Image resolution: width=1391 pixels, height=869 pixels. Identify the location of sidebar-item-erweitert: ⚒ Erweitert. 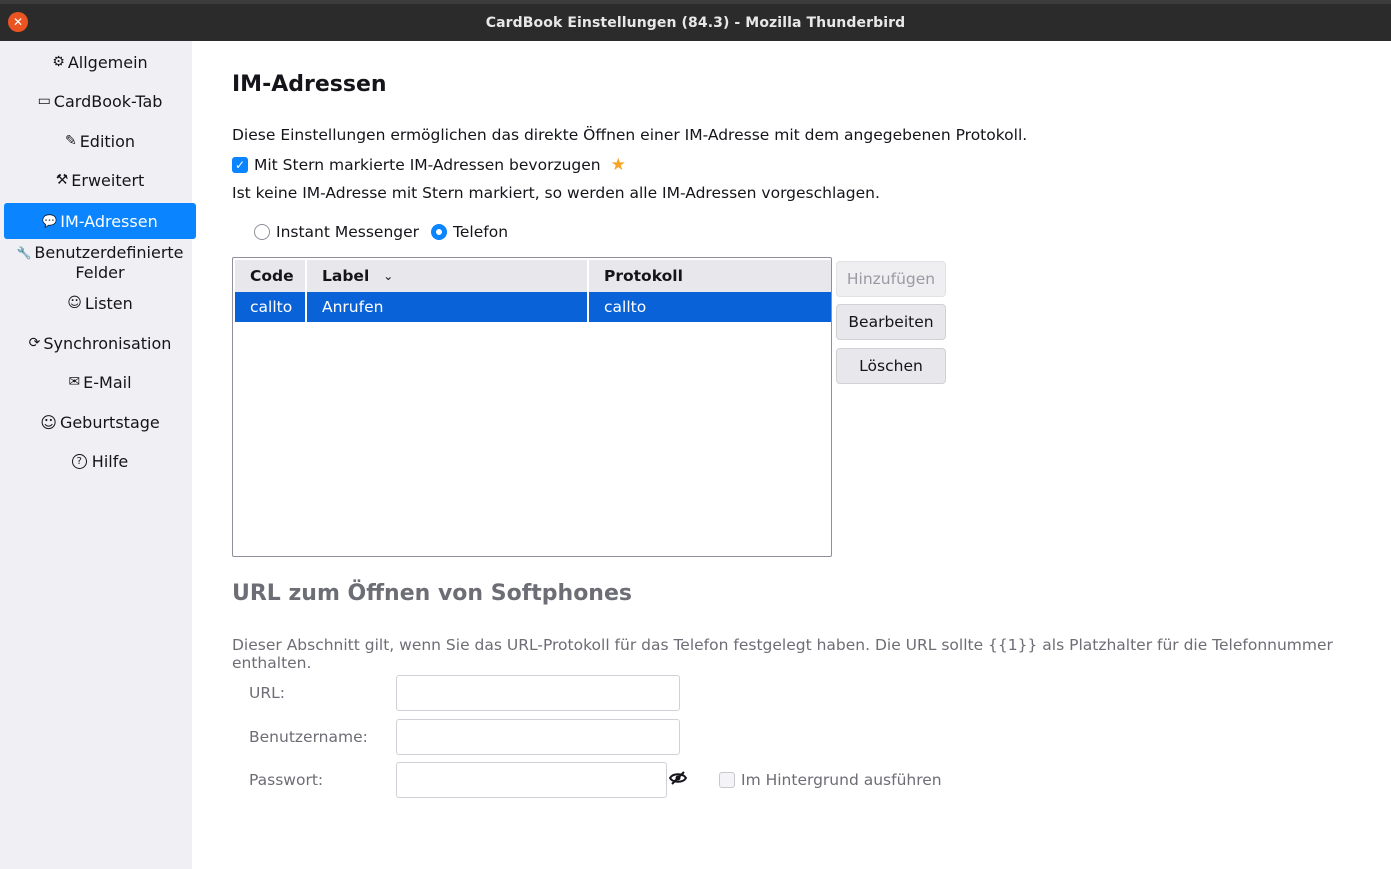
(100, 180).